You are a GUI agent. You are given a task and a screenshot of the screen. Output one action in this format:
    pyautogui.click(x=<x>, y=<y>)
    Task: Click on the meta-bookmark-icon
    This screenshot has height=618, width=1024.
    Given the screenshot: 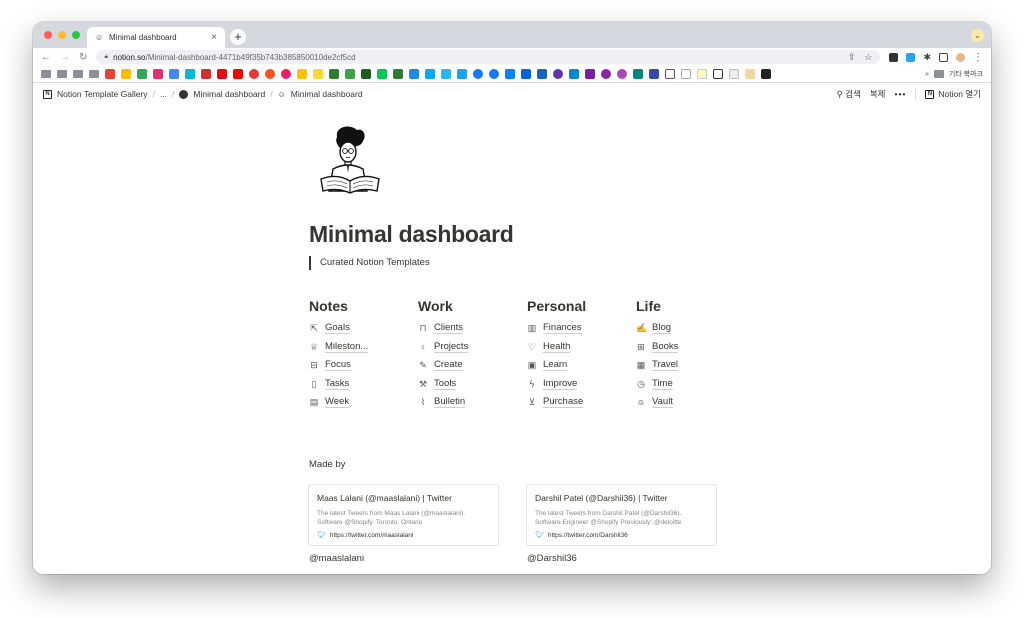 What is the action you would take?
    pyautogui.click(x=526, y=74)
    